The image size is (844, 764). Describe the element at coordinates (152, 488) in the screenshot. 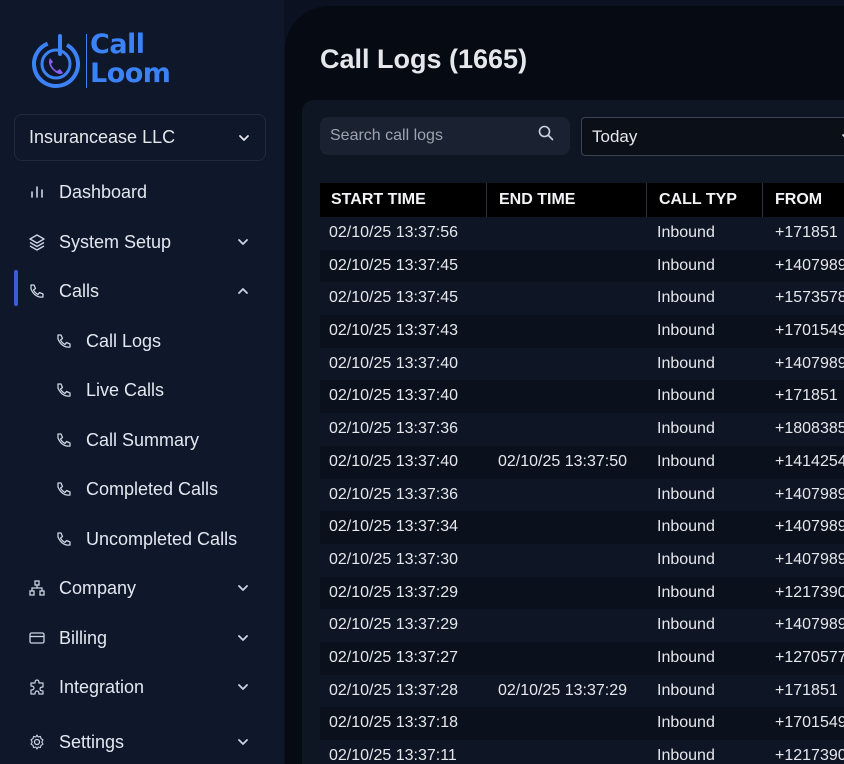

I see `sidebar-item-label: Completed Calls` at that location.